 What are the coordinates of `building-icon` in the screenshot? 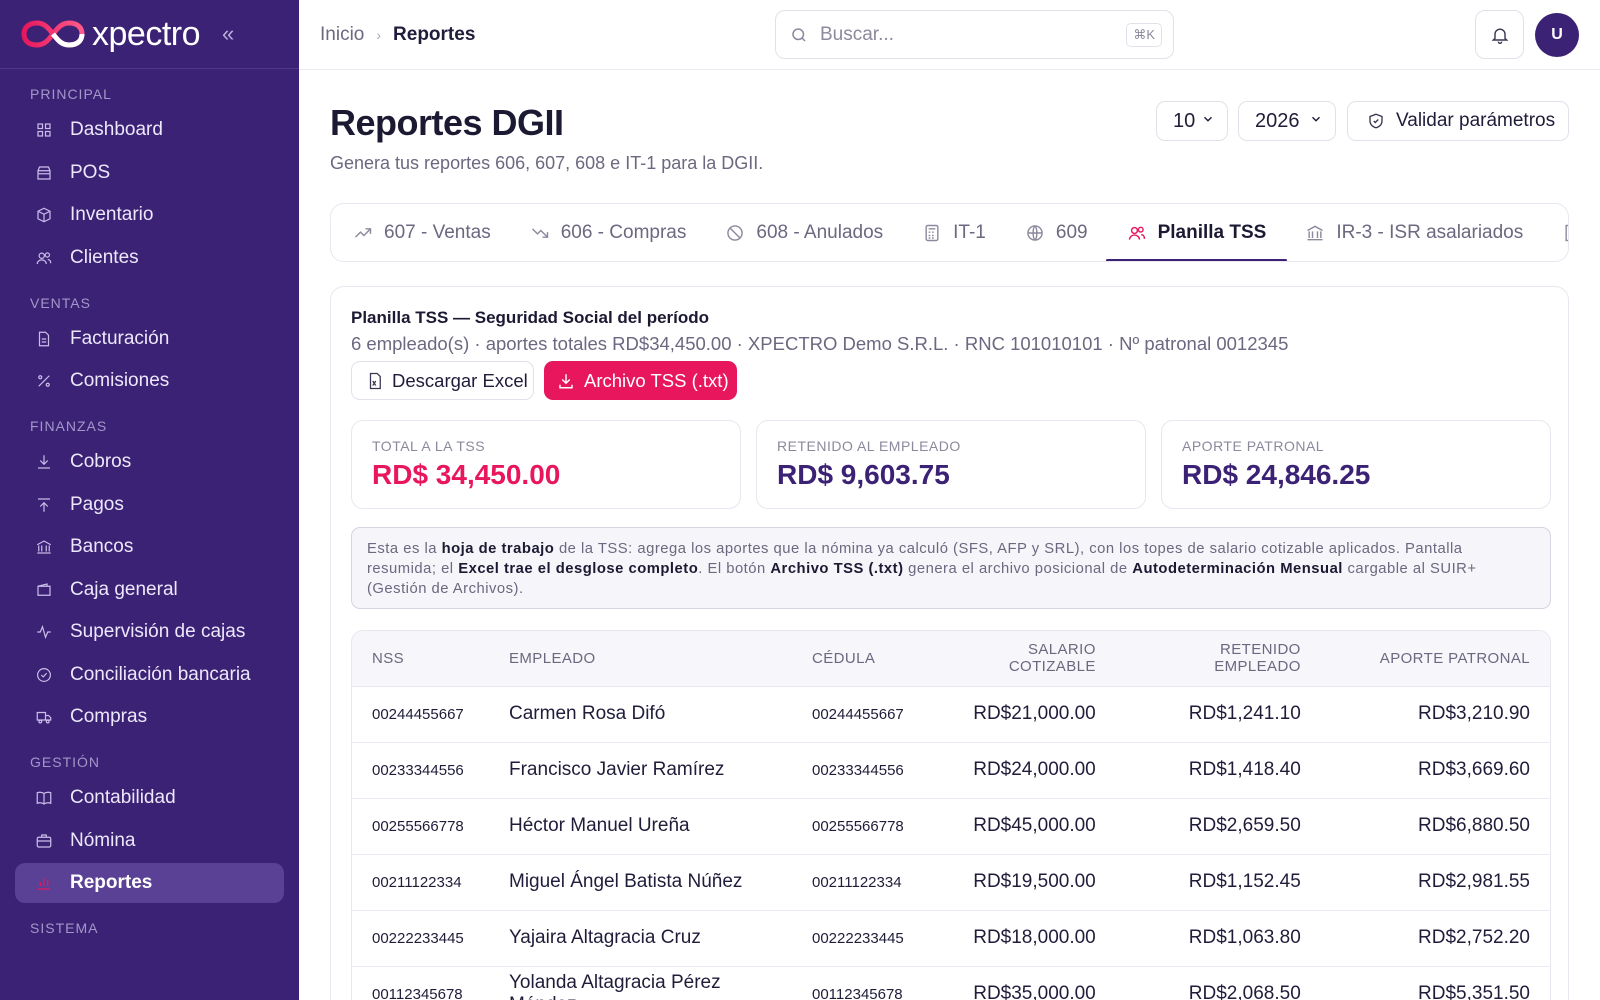 It's located at (1566, 232).